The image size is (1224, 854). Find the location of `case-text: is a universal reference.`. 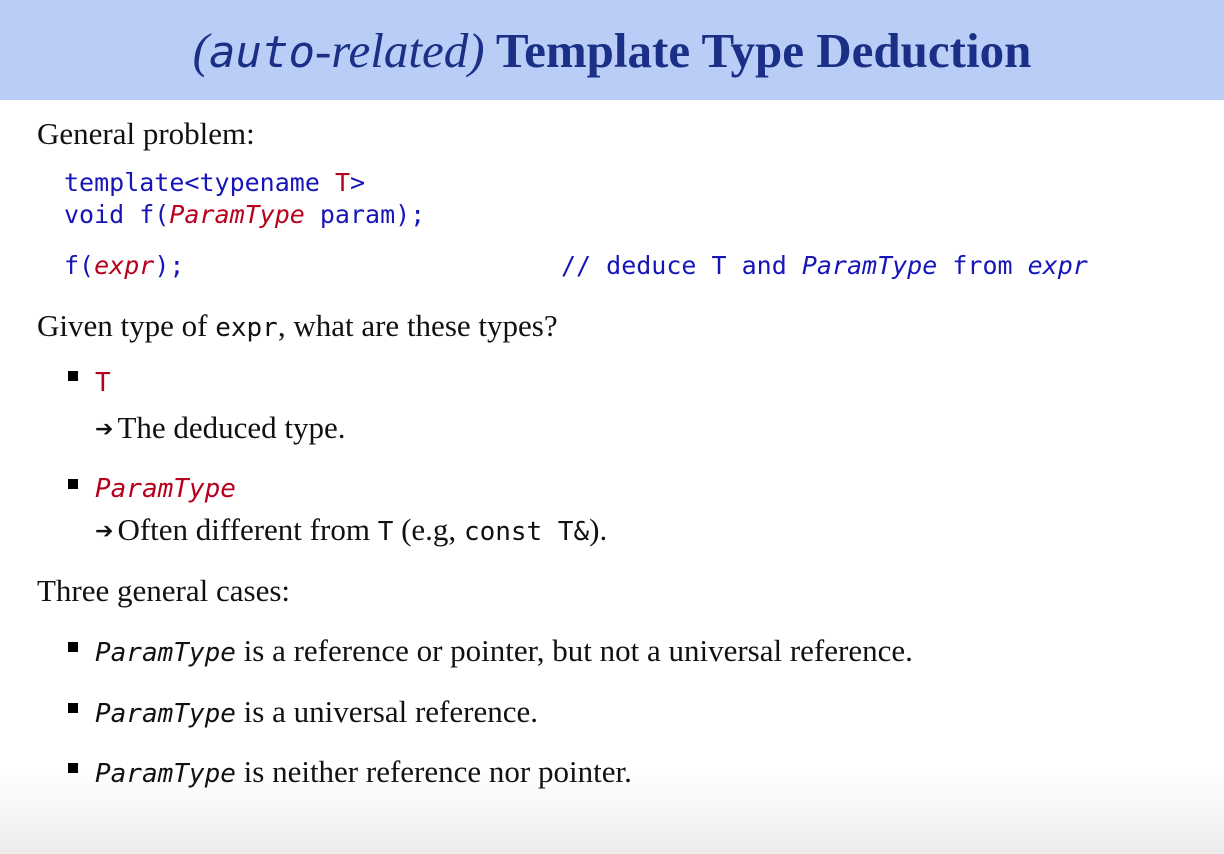

case-text: is a universal reference. is located at coordinates (386, 711).